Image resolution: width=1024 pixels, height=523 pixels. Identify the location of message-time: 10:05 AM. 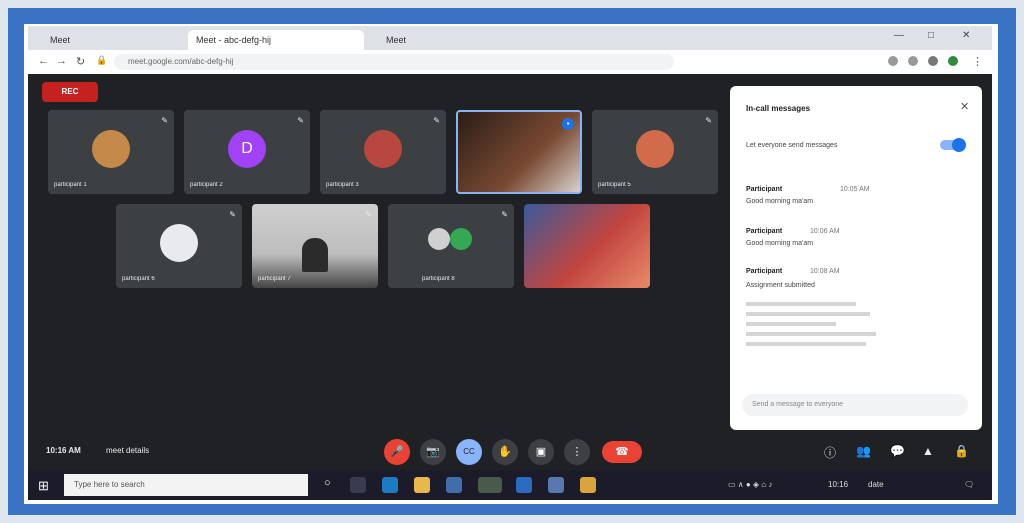
(855, 189).